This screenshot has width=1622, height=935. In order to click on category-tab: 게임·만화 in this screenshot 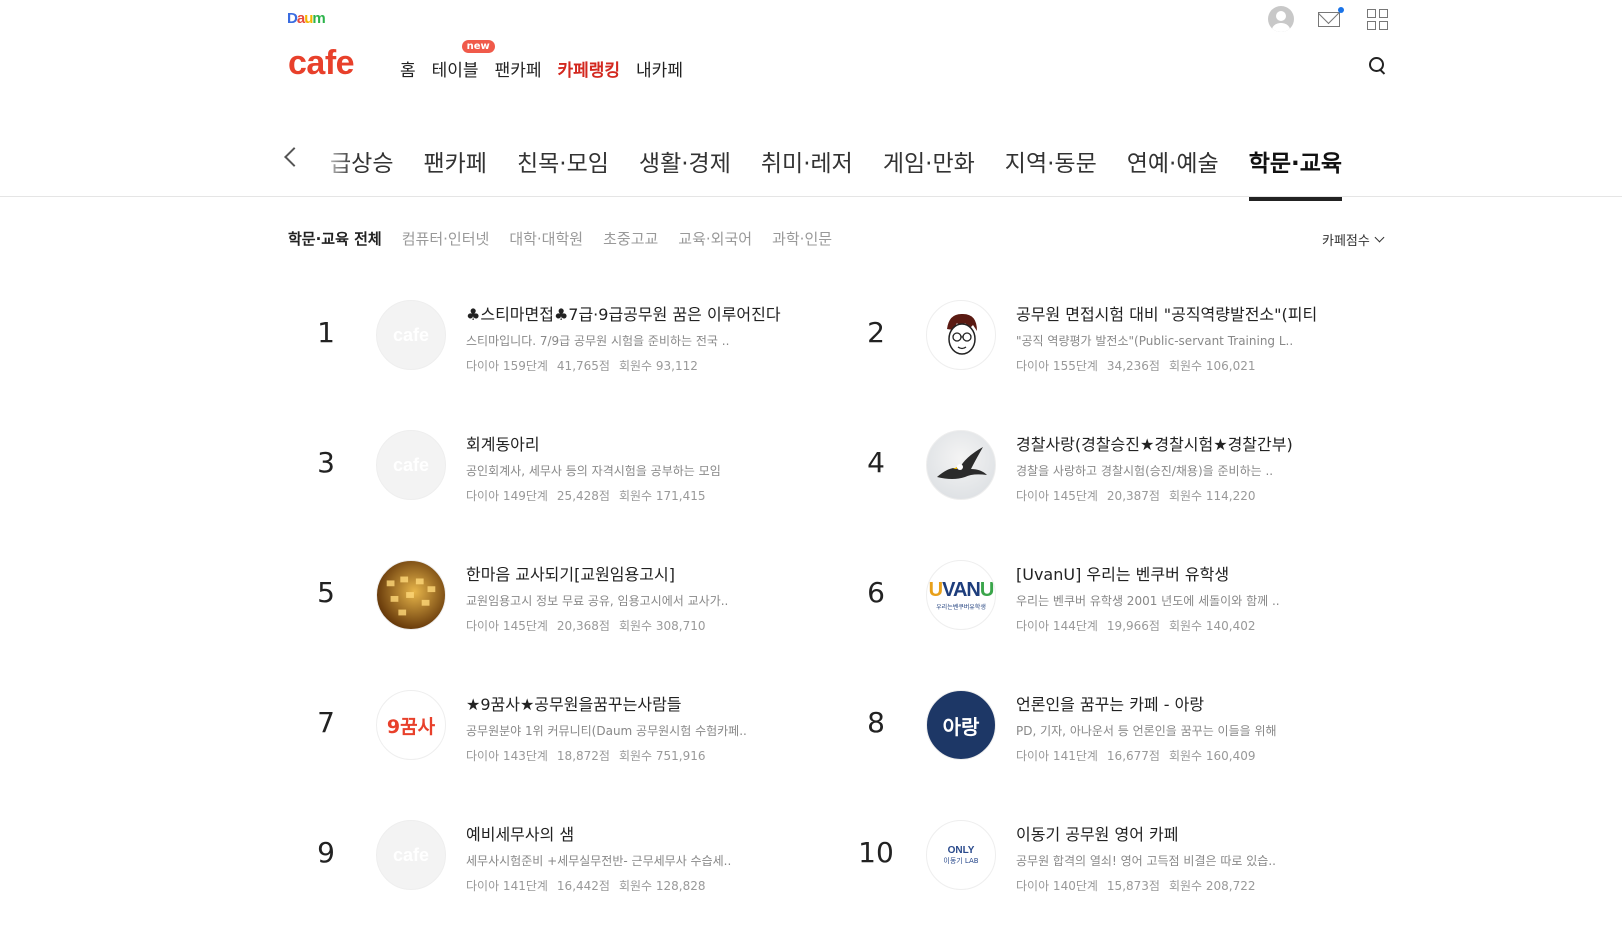, I will do `click(929, 169)`.